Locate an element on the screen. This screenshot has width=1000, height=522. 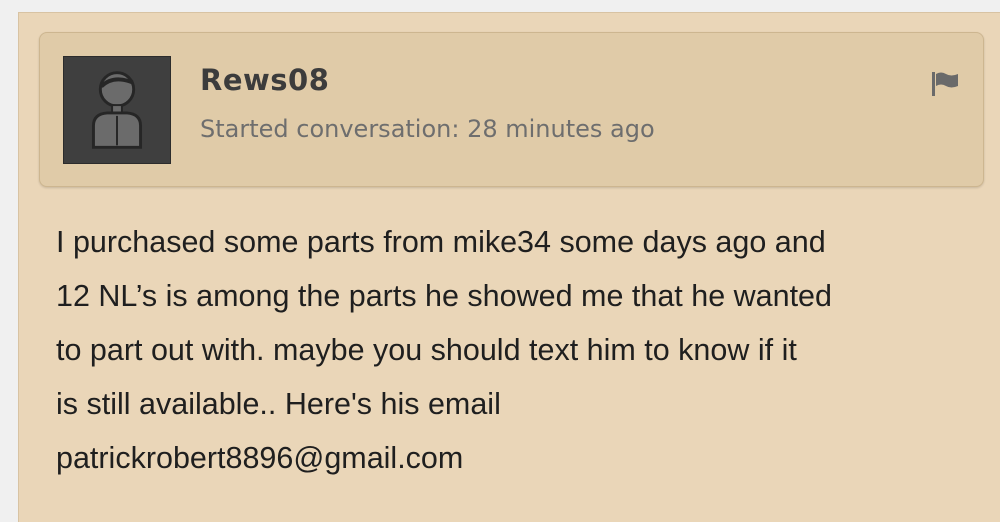
flag-icon is located at coordinates (945, 84).